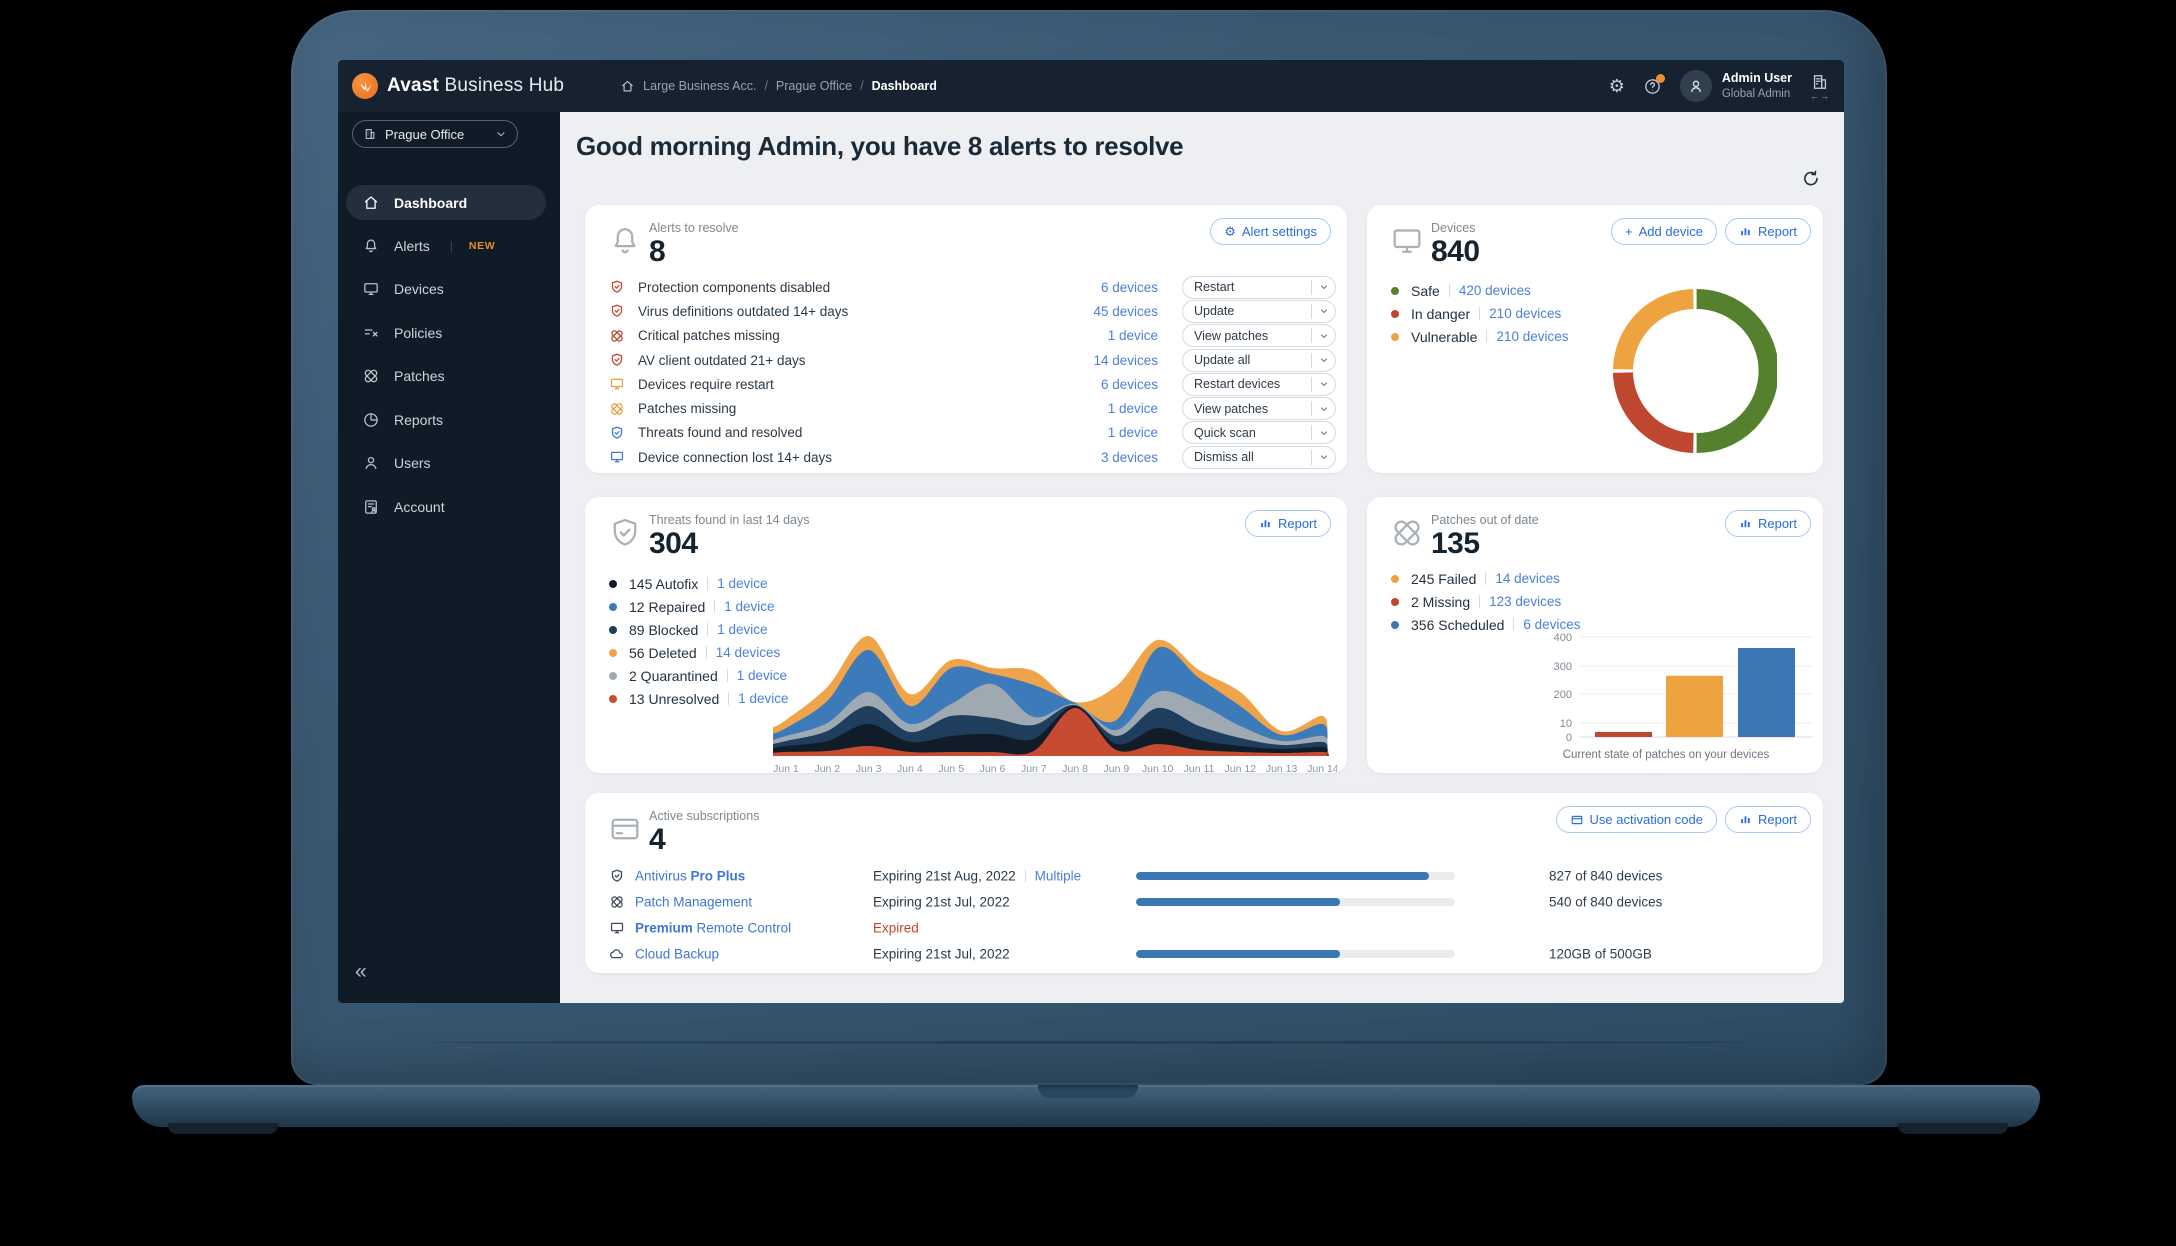 The height and width of the screenshot is (1246, 2176). Describe the element at coordinates (627, 86) in the screenshot. I see `home-icon` at that location.